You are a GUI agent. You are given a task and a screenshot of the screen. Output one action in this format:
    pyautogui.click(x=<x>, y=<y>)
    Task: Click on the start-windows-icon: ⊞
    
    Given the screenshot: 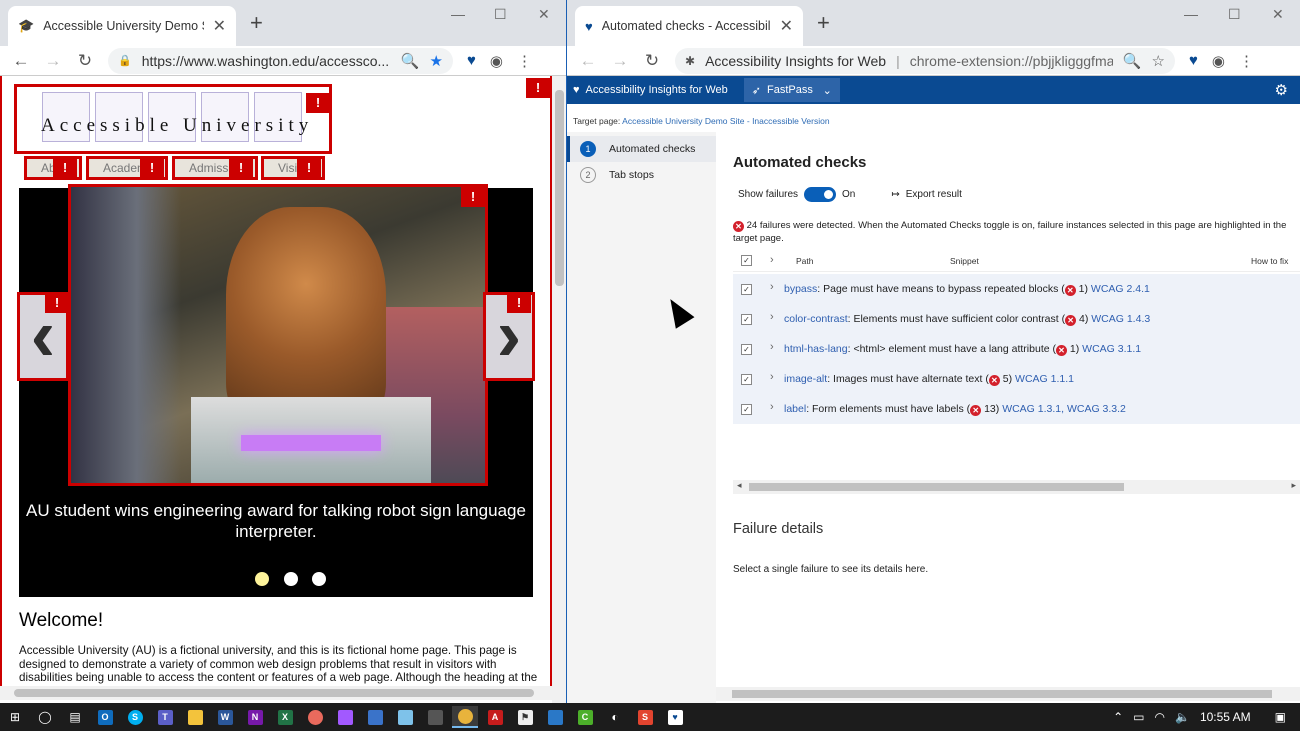 What is the action you would take?
    pyautogui.click(x=15, y=717)
    